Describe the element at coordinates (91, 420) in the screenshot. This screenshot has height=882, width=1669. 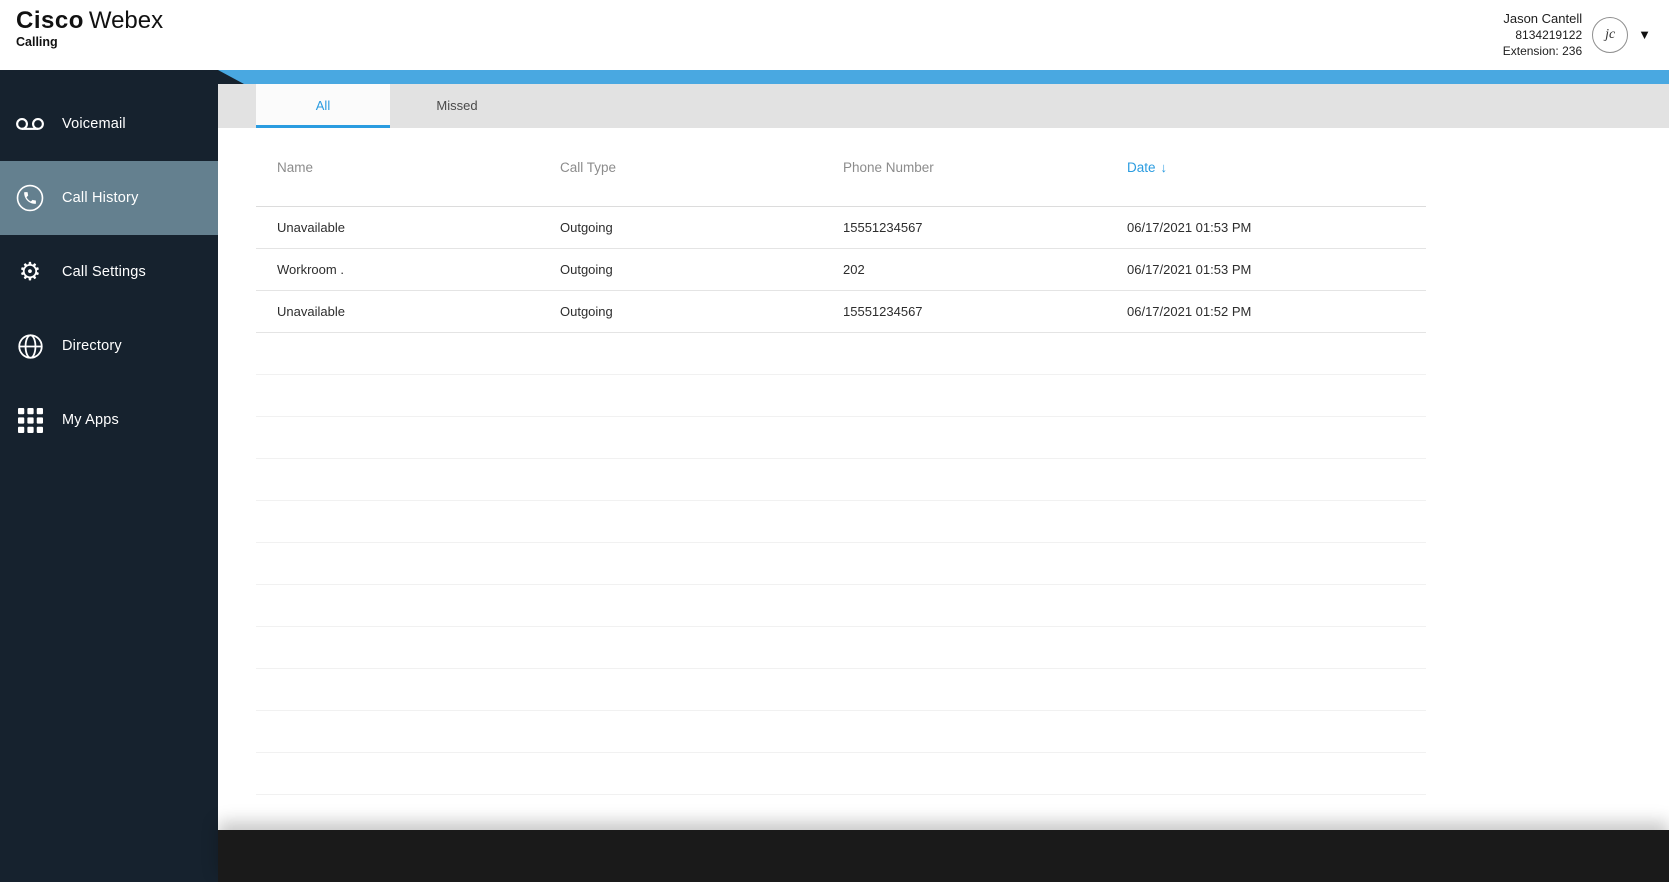
I see `sidebar-item-label: My Apps` at that location.